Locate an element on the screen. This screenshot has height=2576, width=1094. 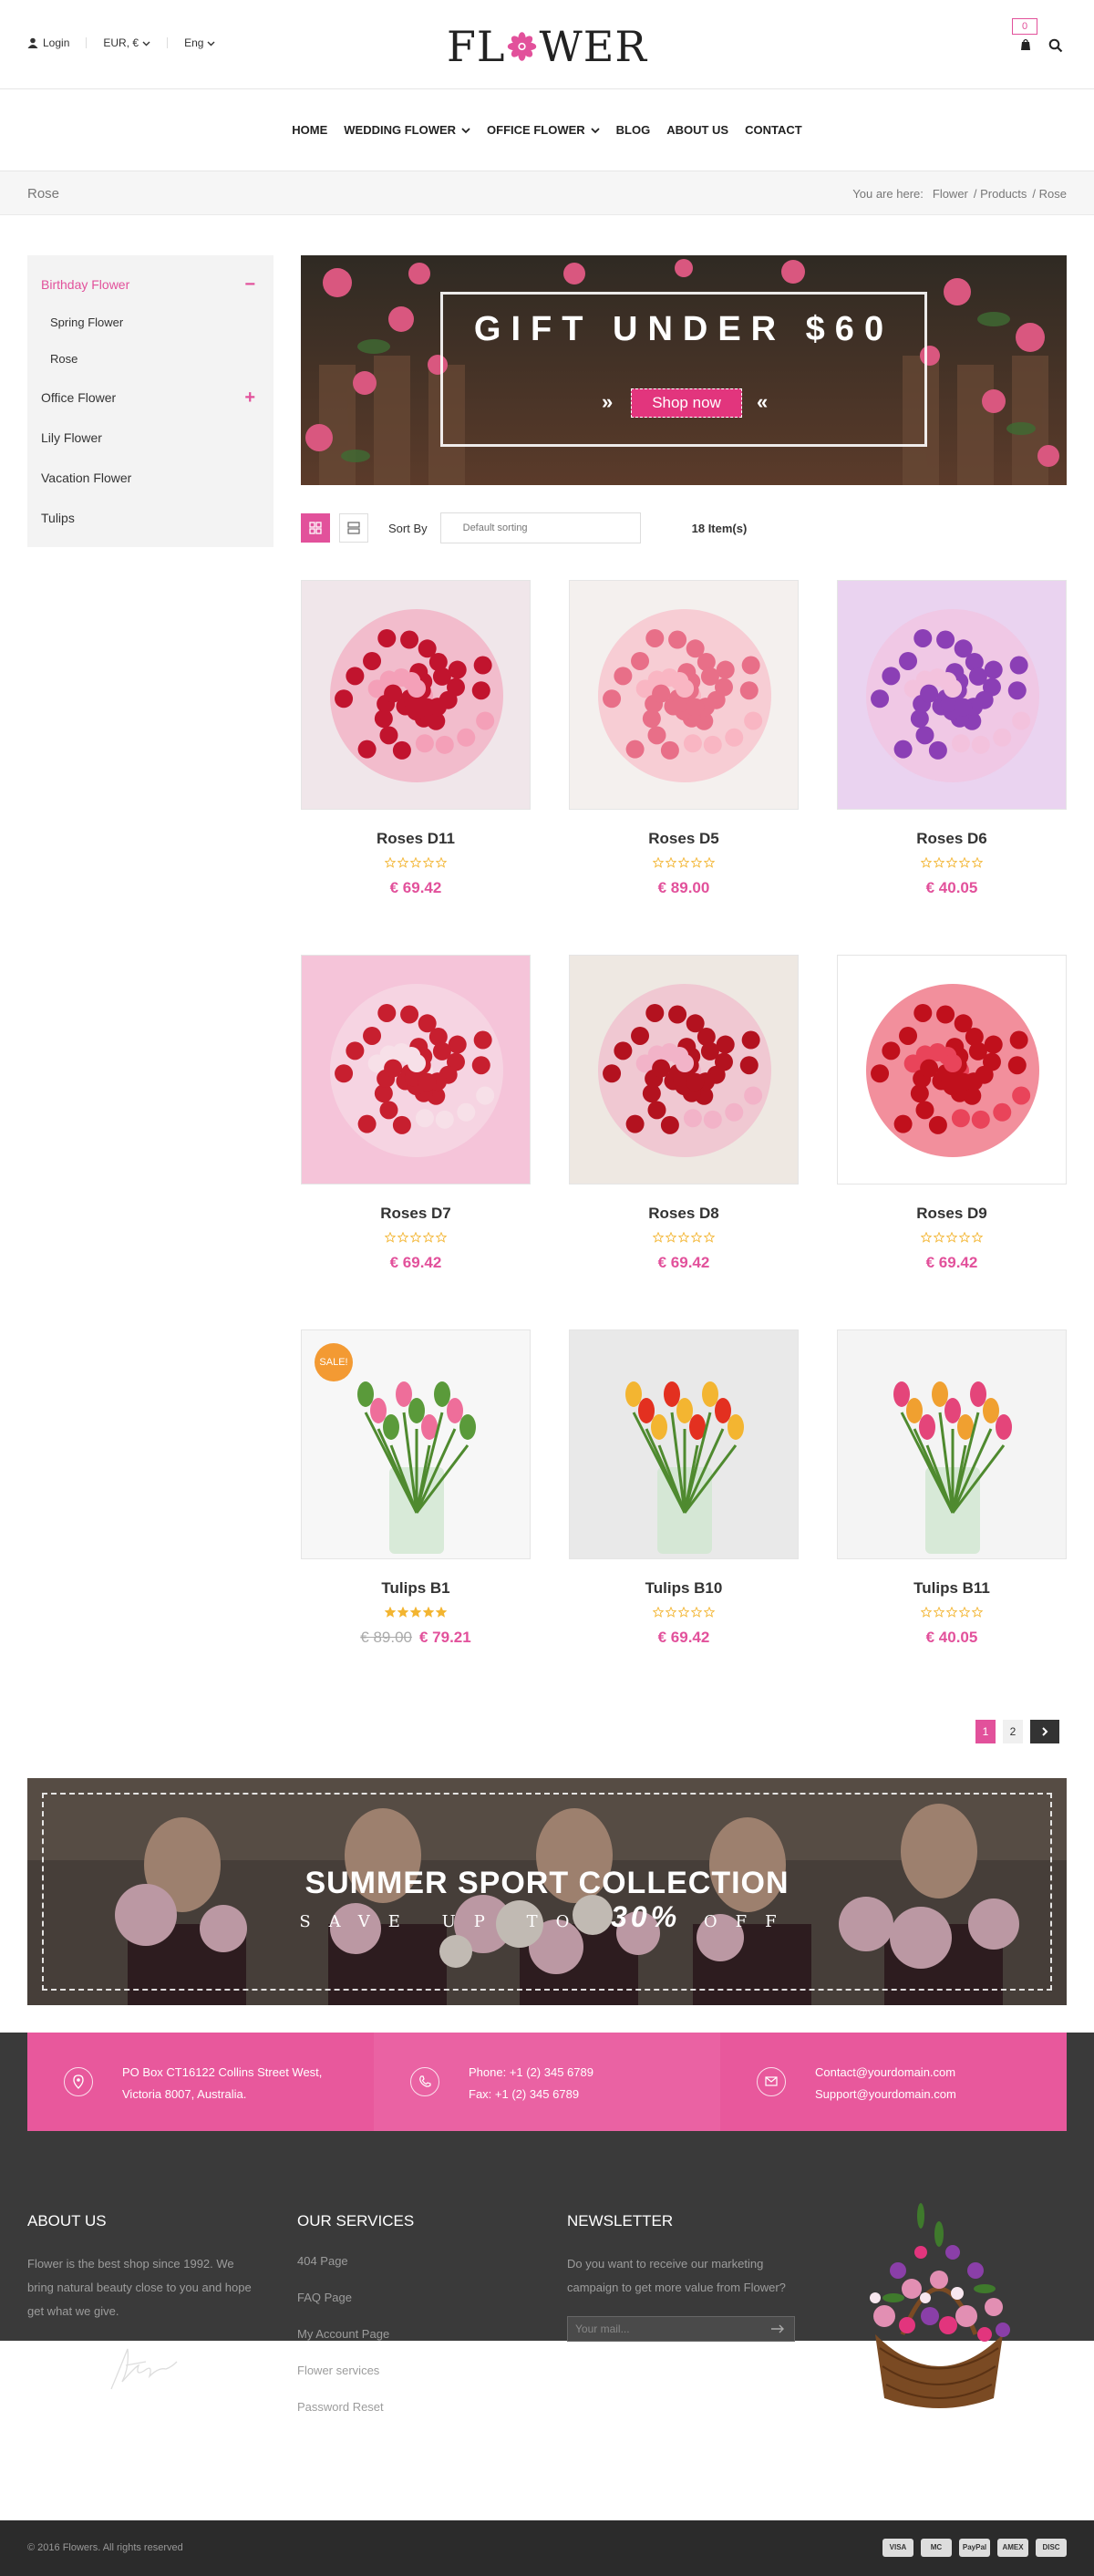
nav-label: ABOUT US is located at coordinates (697, 130).